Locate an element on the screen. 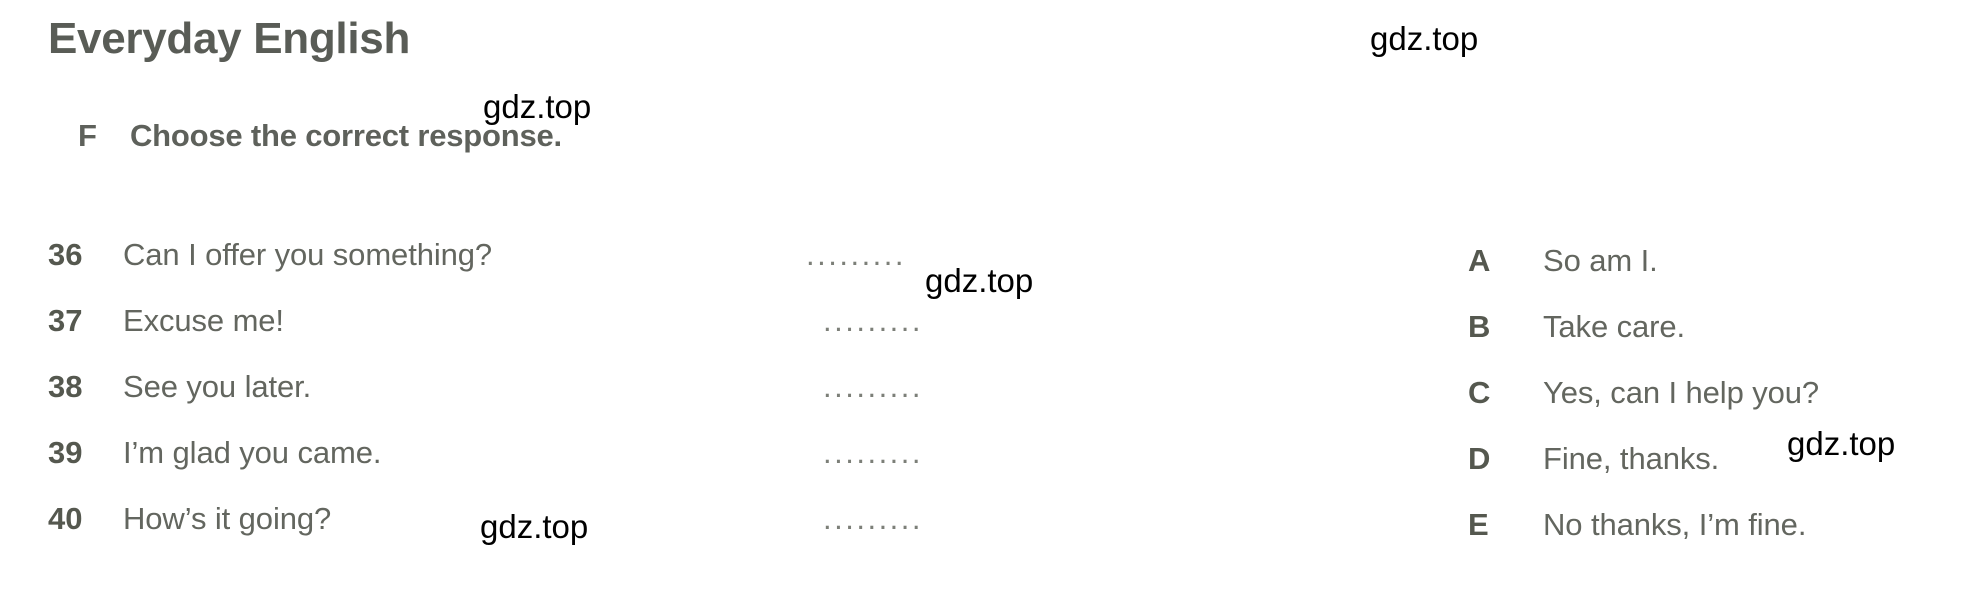 The image size is (1980, 614). page-title: Everyday English is located at coordinates (229, 38).